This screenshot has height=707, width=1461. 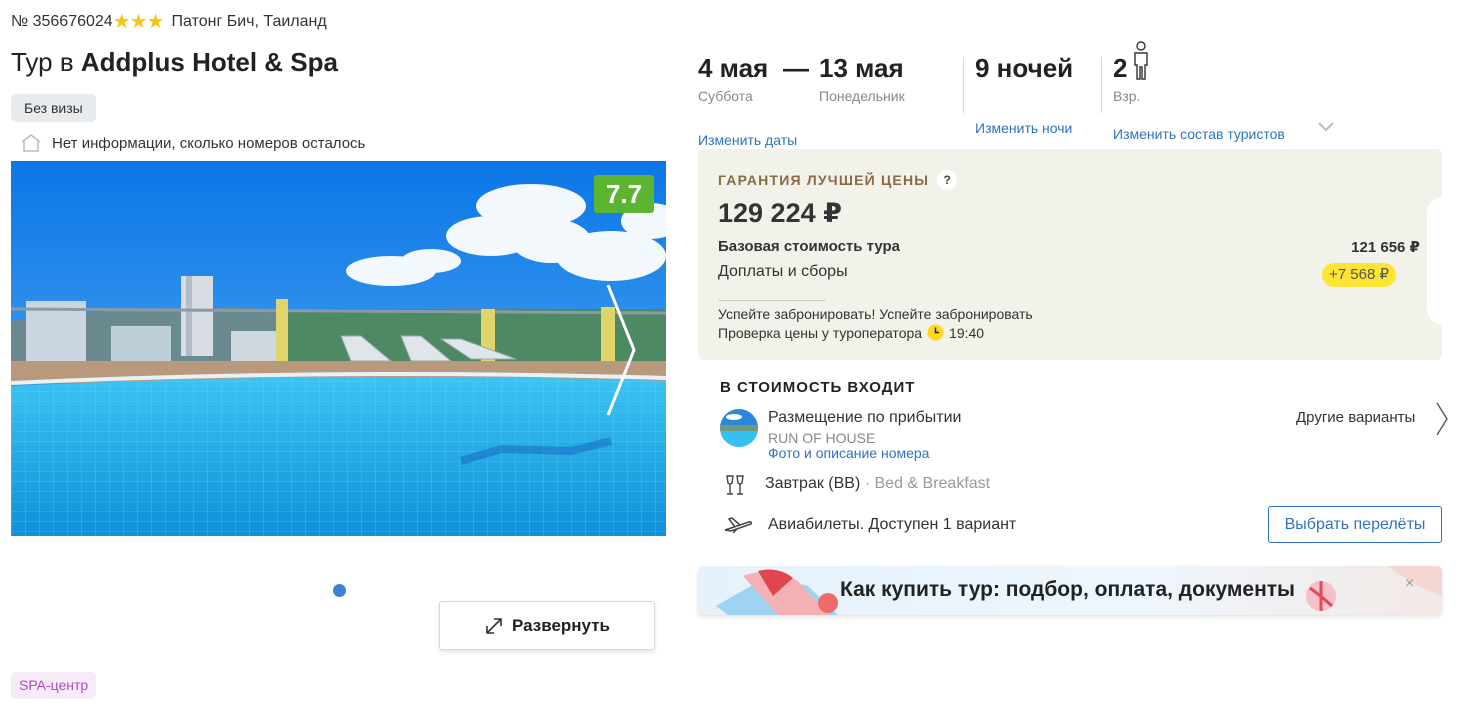 I want to click on spa-tag: SPA-центр, so click(x=54, y=685).